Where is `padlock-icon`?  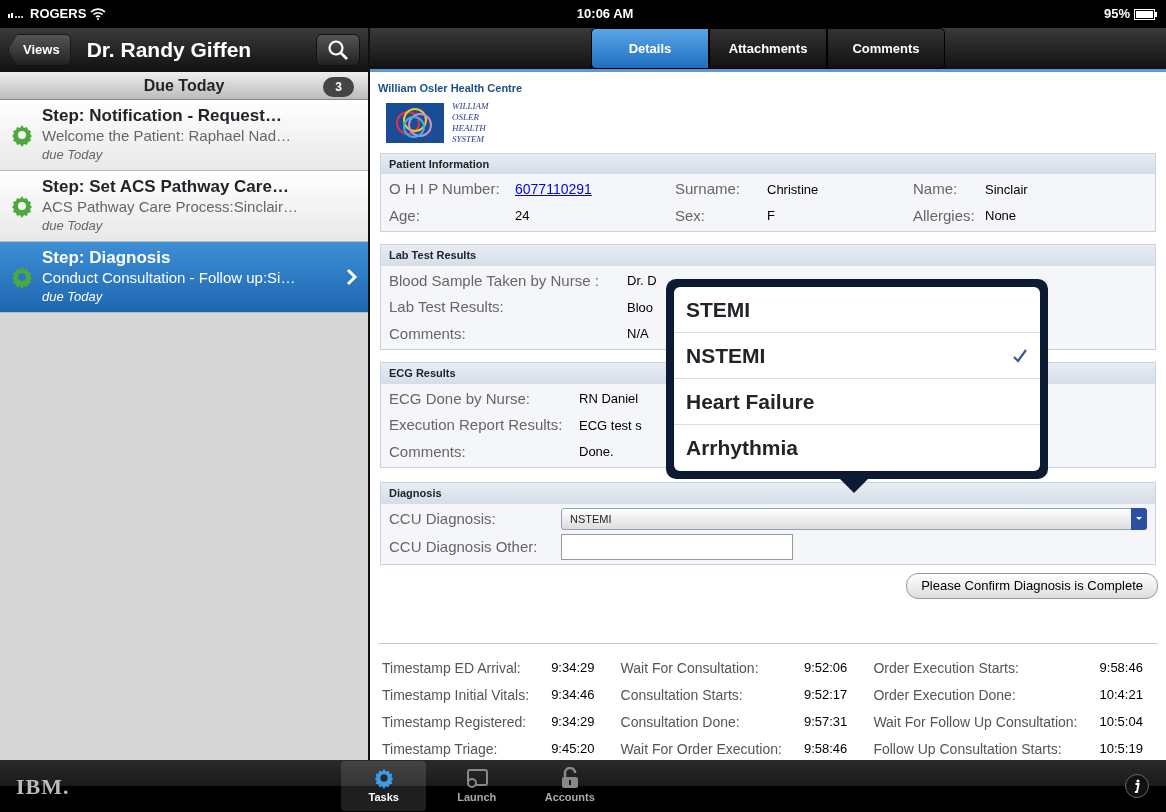 padlock-icon is located at coordinates (569, 777).